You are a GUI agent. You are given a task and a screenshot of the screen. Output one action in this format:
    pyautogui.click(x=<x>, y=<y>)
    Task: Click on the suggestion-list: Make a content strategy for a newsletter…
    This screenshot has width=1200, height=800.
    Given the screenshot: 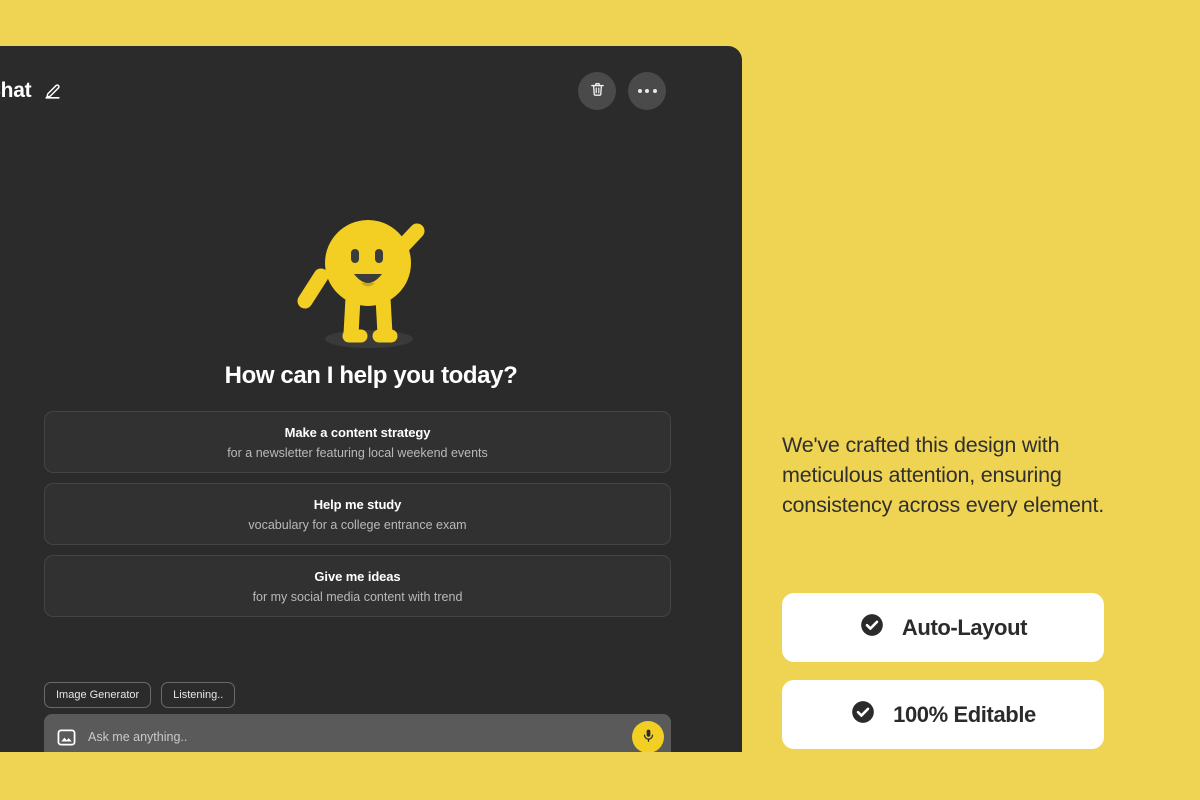 What is the action you would take?
    pyautogui.click(x=357, y=514)
    